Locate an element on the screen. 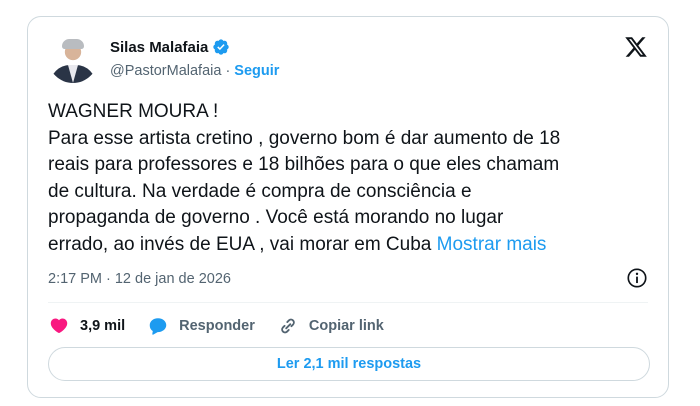 The width and height of the screenshot is (700, 406). heart-icon is located at coordinates (59, 326).